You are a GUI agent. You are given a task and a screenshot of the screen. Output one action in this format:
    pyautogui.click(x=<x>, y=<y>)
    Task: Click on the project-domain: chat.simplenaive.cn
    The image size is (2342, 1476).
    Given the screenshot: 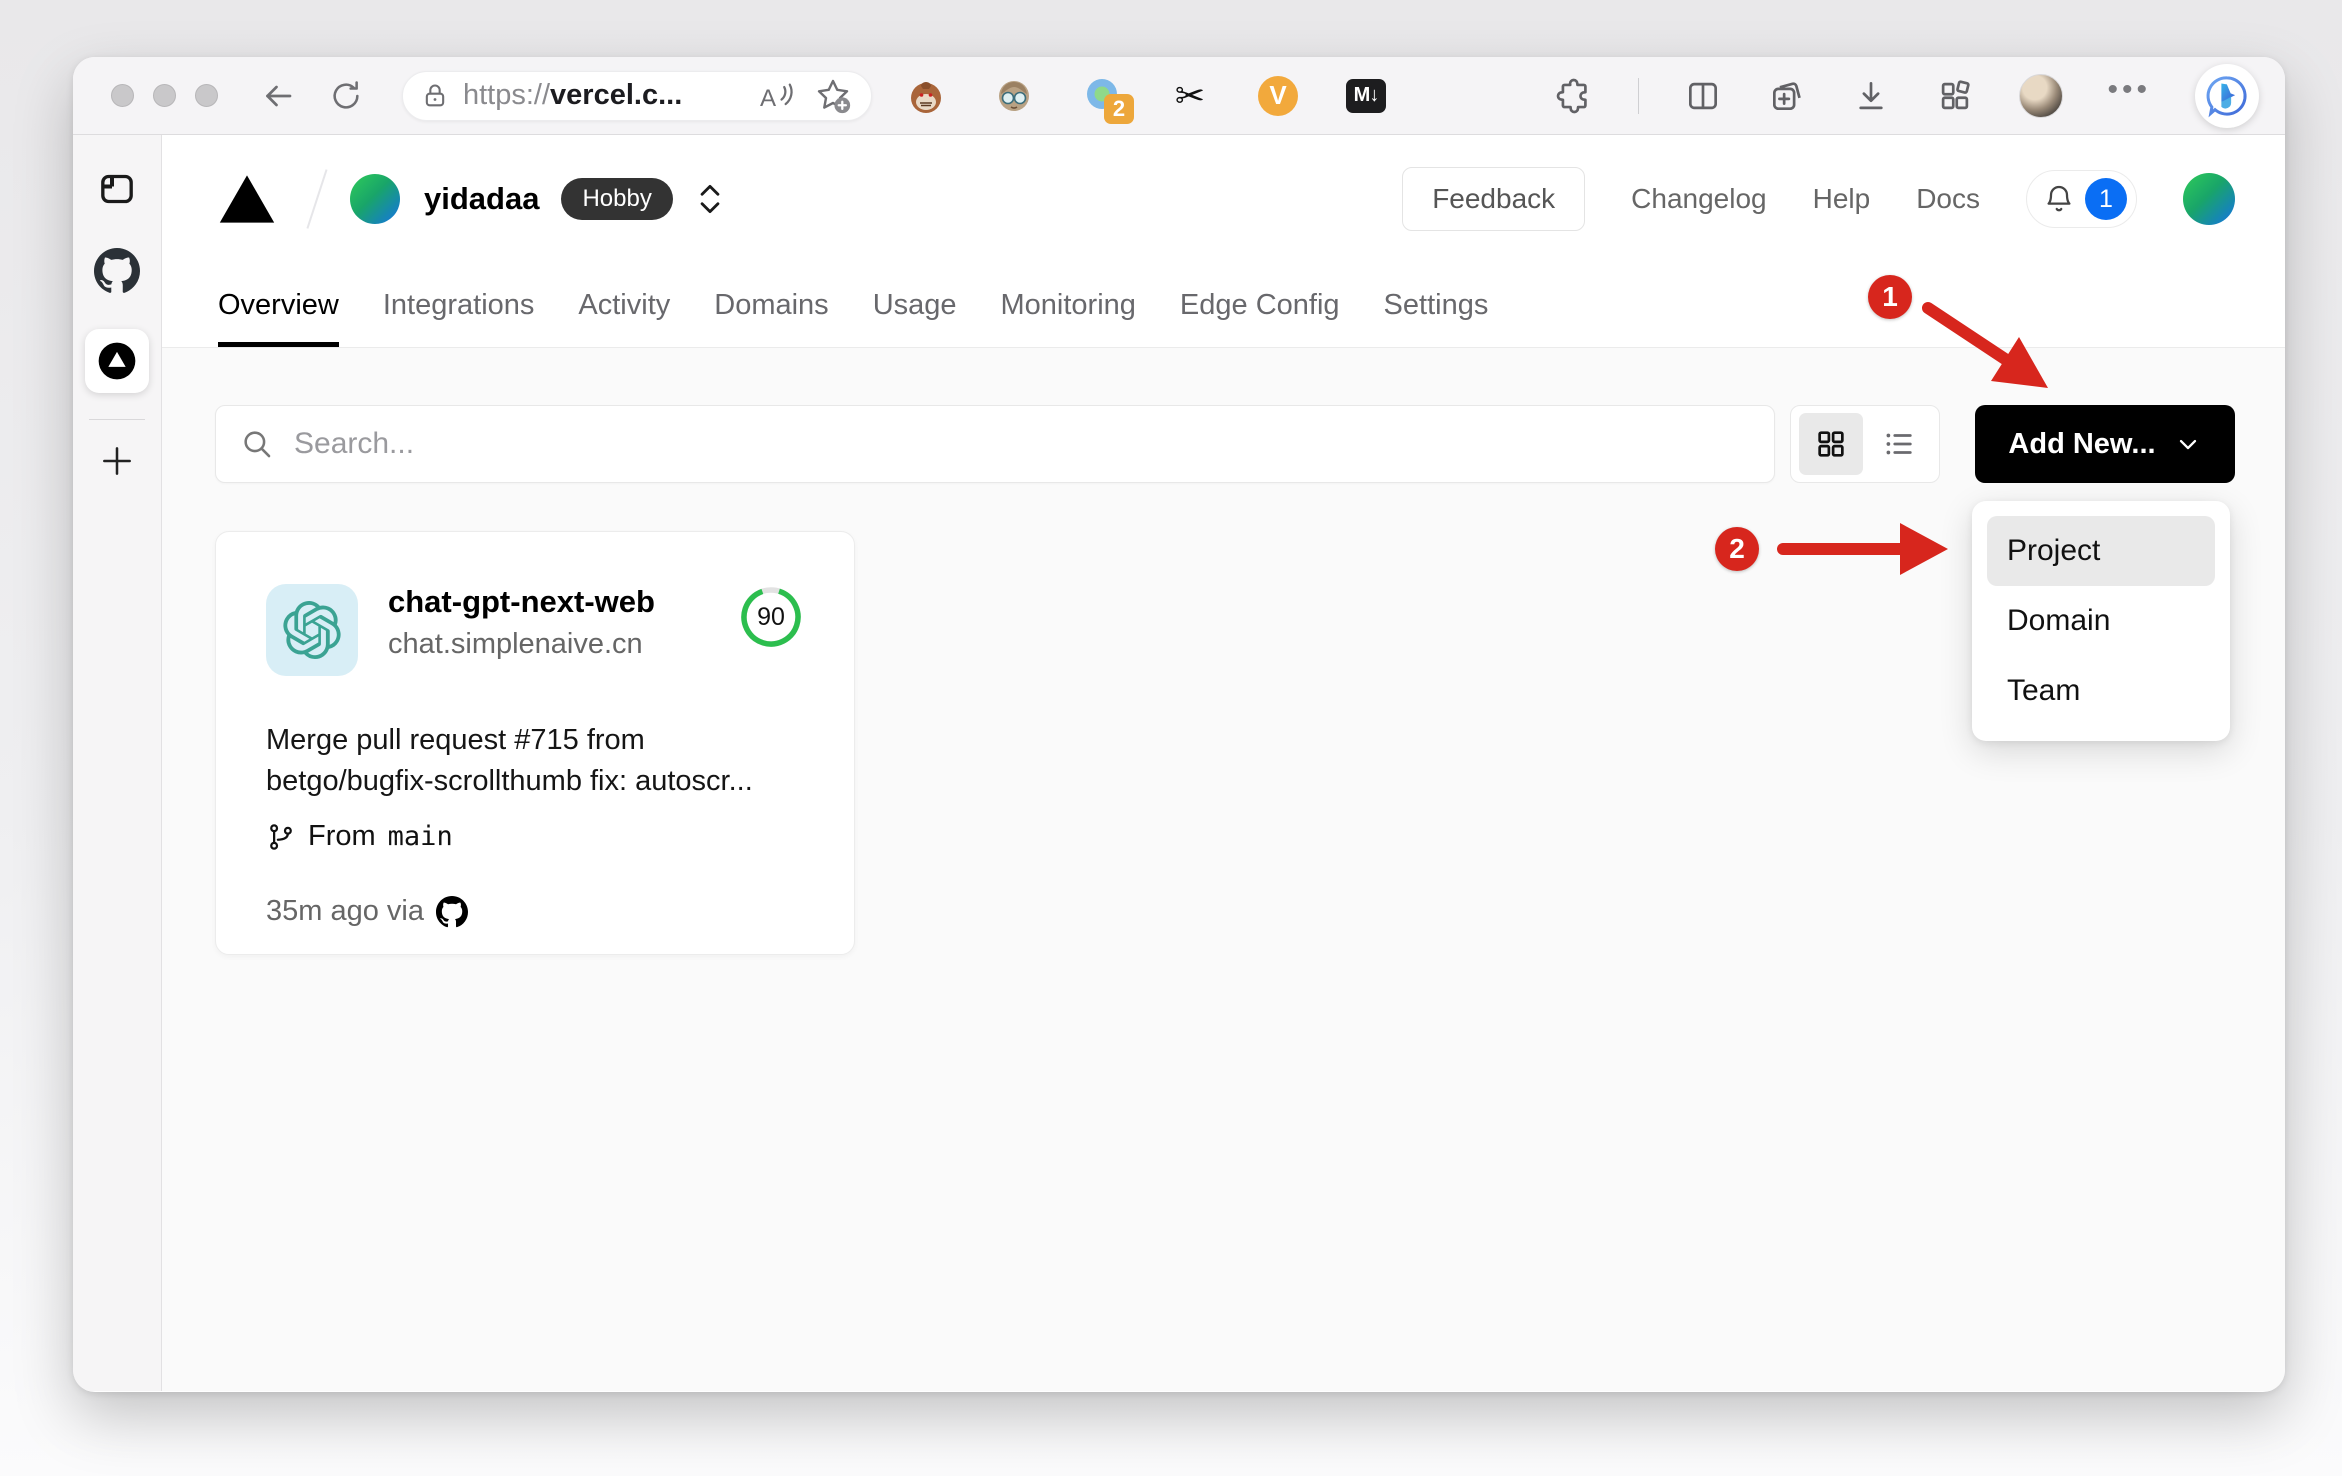 What is the action you would take?
    pyautogui.click(x=521, y=644)
    